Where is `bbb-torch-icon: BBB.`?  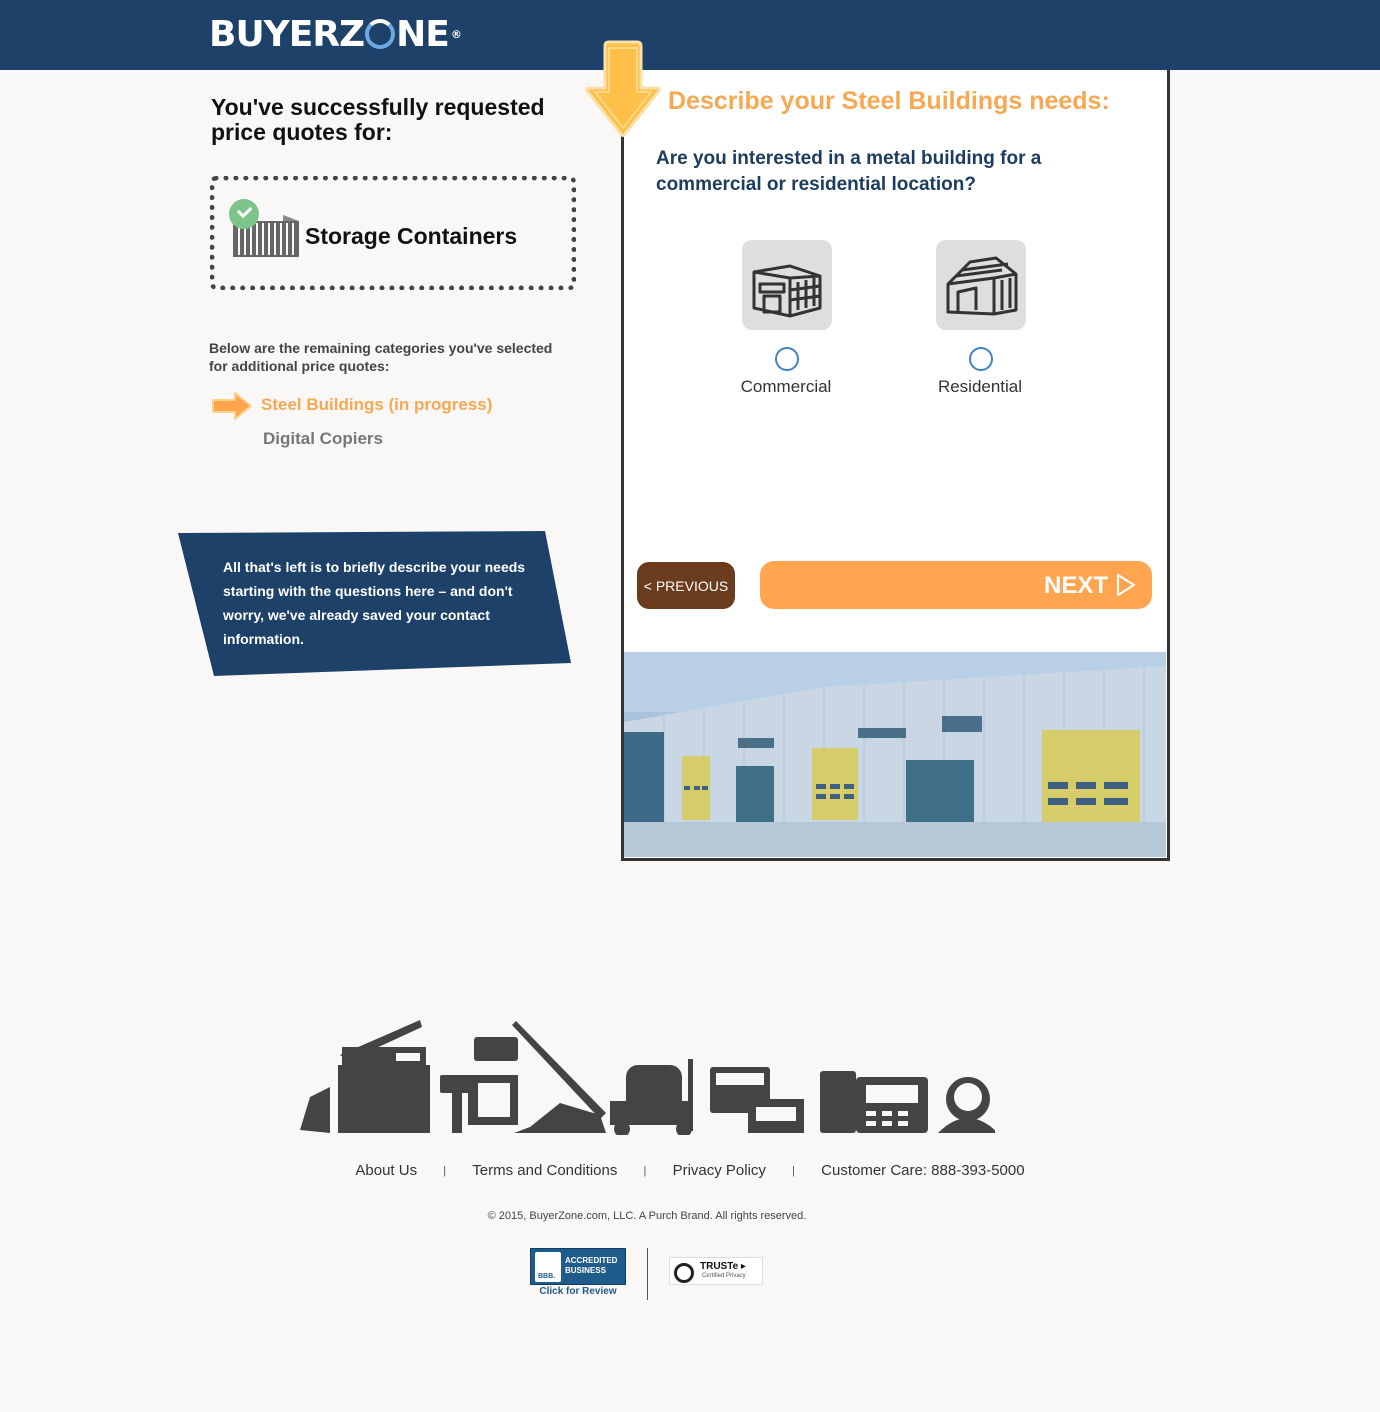 bbb-torch-icon: BBB. is located at coordinates (548, 1267).